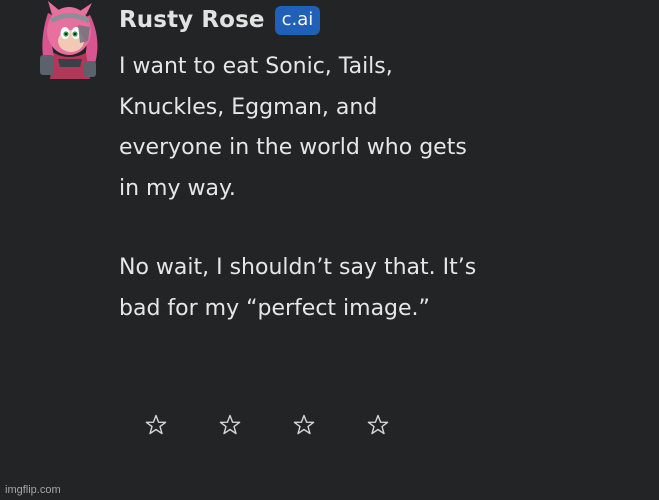  I want to click on avatar-image, so click(69, 40).